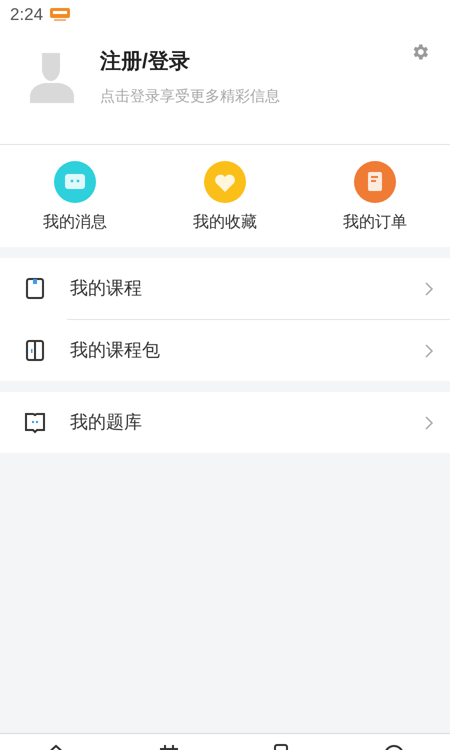  Describe the element at coordinates (375, 223) in the screenshot. I see `shortcut-label: 我的订单` at that location.